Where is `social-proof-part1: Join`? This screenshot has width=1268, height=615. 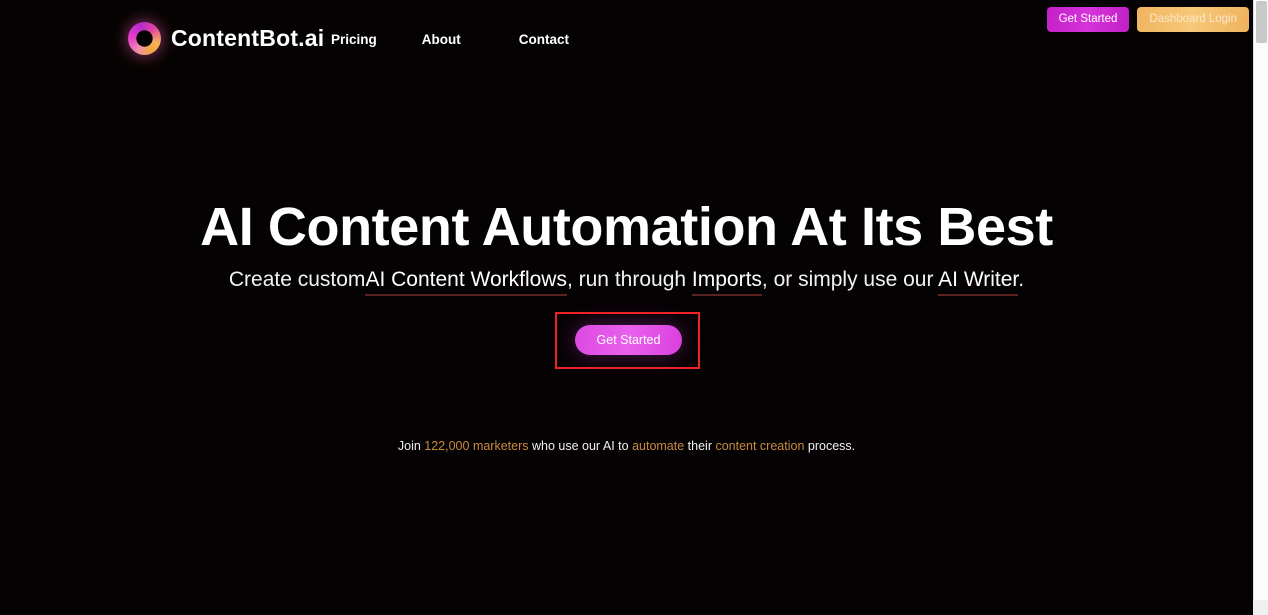 social-proof-part1: Join is located at coordinates (411, 446).